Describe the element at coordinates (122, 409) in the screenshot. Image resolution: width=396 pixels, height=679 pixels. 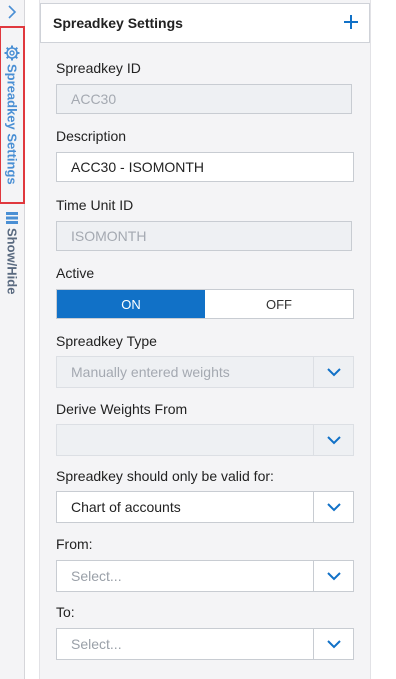
I see `derive-weights-label: Derive Weights From` at that location.